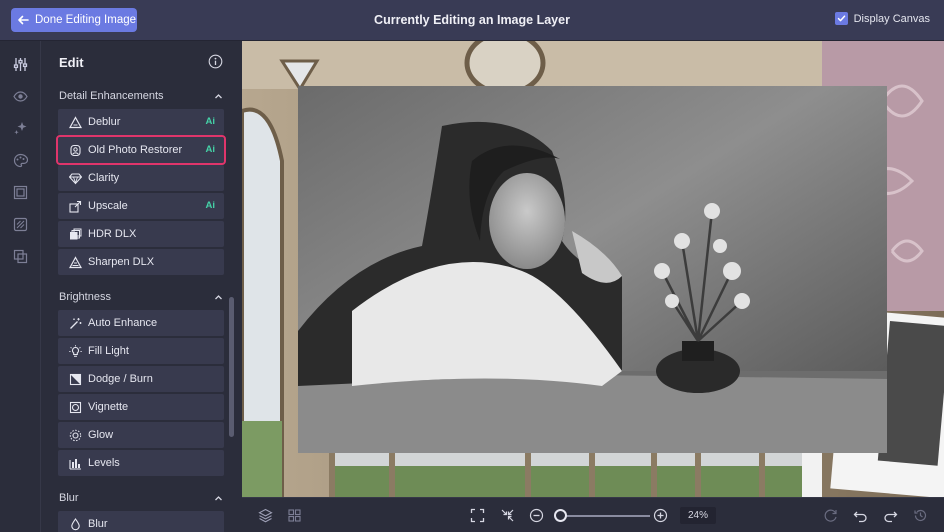 The image size is (944, 532). Describe the element at coordinates (141, 463) in the screenshot. I see `tool-levels: Levels` at that location.